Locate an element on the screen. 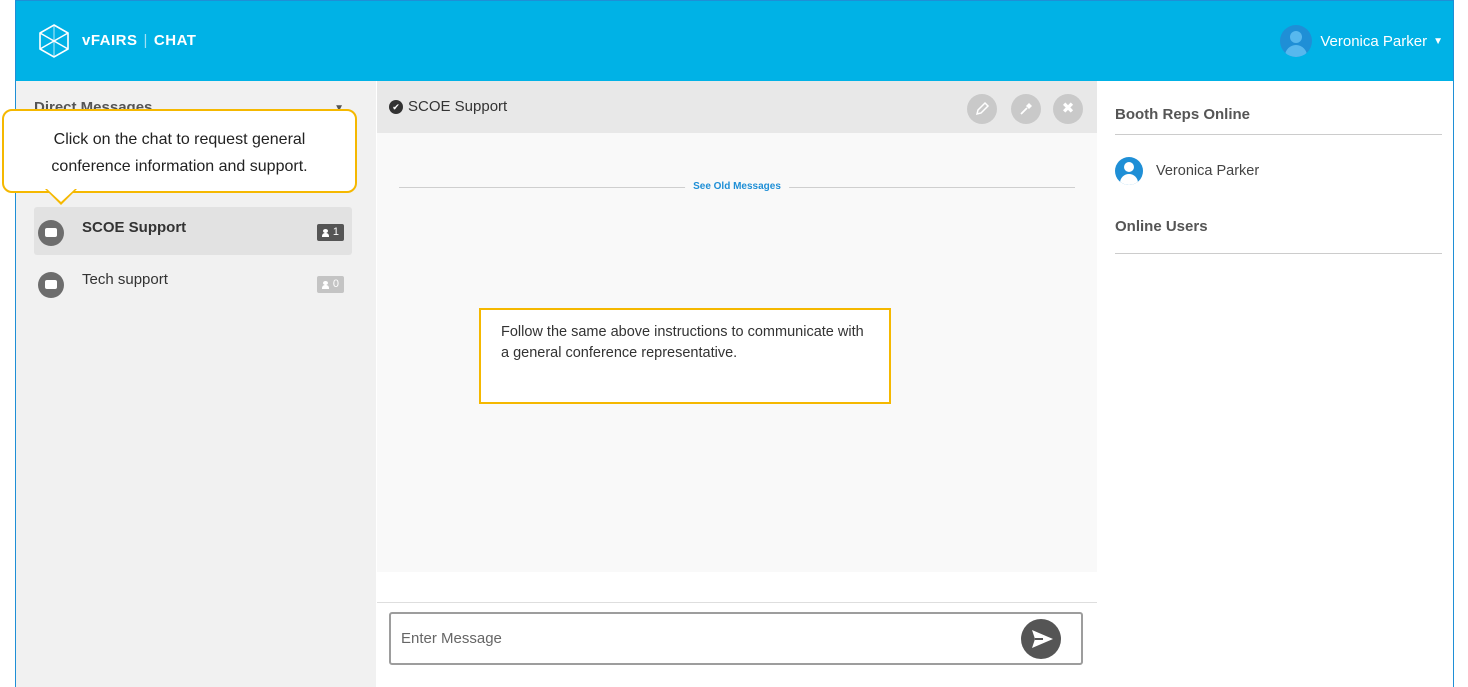  tooltip-line-1: Click on the chat to request general is located at coordinates (179, 139).